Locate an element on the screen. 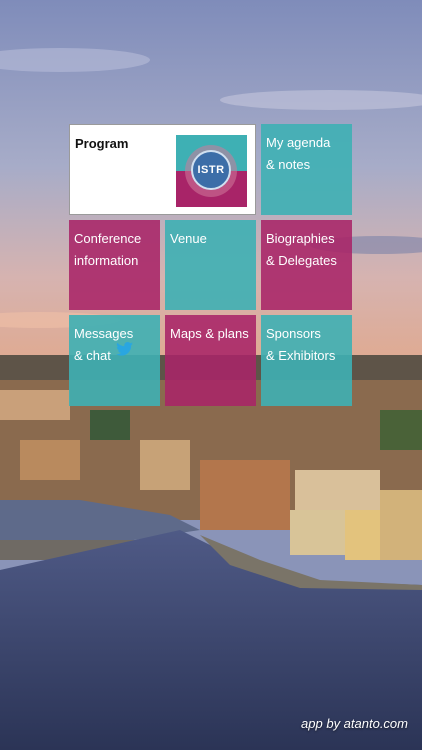  istr-logo-text: ISTR is located at coordinates (211, 170).